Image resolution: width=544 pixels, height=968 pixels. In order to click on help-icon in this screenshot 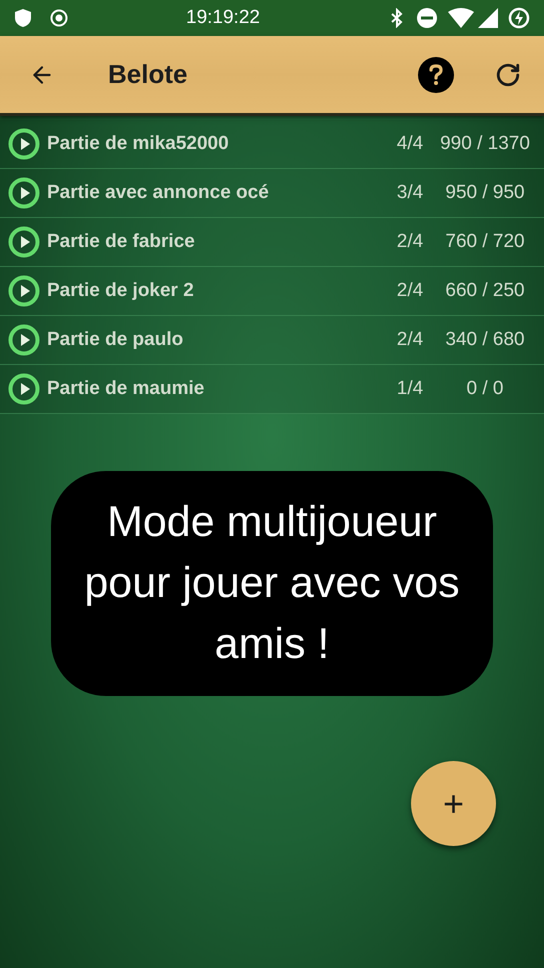, I will do `click(436, 75)`.